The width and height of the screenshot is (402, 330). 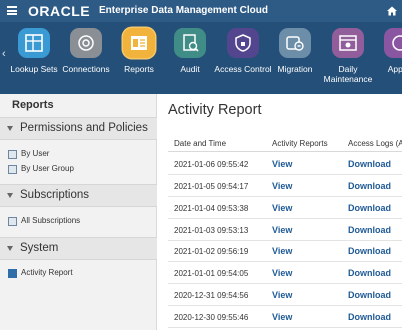 I want to click on sidebar-item-label: By User Group, so click(x=47, y=168).